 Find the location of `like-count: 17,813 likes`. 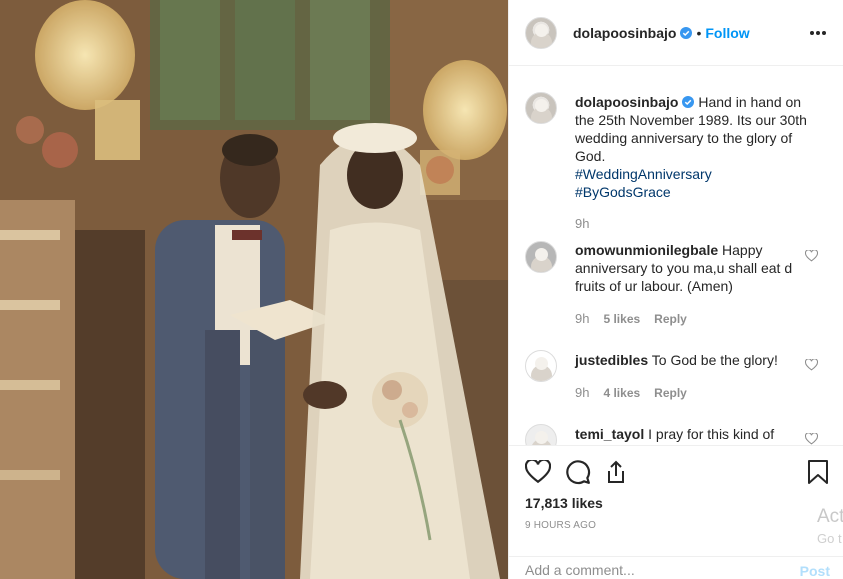

like-count: 17,813 likes is located at coordinates (564, 503).